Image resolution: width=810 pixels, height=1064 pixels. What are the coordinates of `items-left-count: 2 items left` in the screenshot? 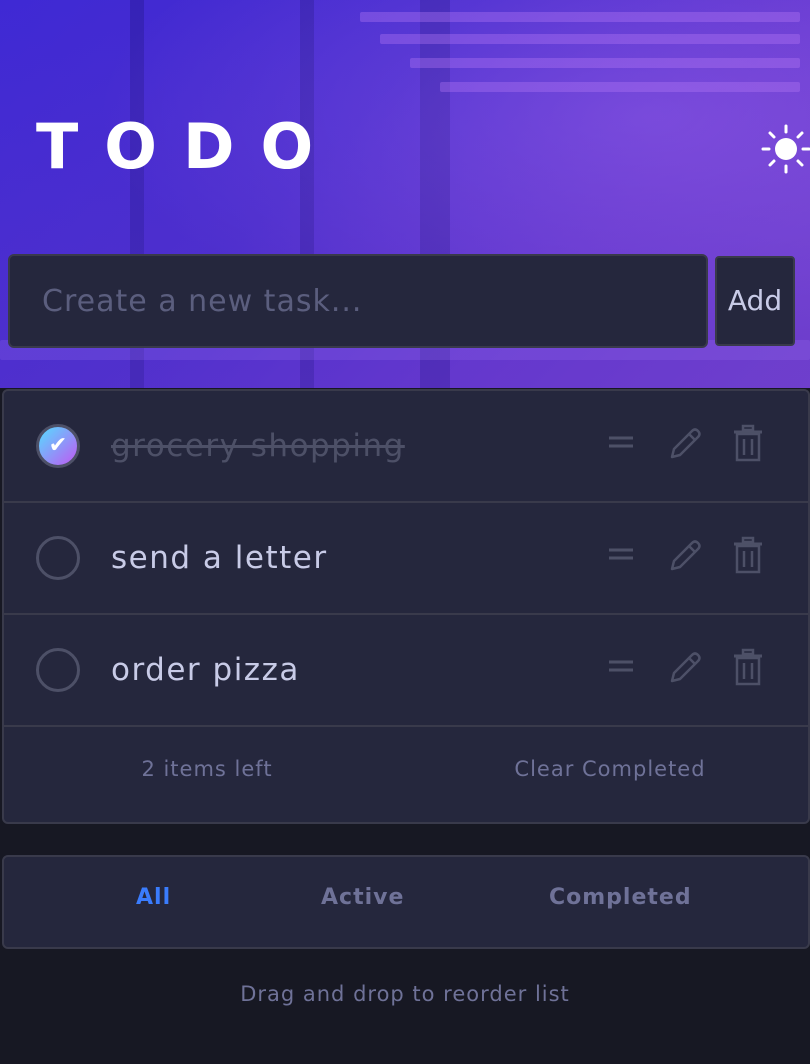 It's located at (207, 769).